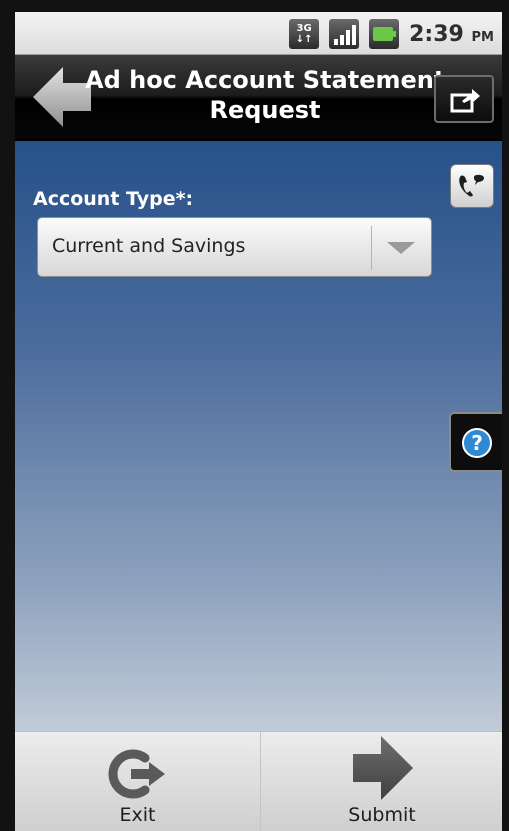 This screenshot has height=831, width=509. Describe the element at coordinates (265, 110) in the screenshot. I see `page-title-line-2: Request` at that location.